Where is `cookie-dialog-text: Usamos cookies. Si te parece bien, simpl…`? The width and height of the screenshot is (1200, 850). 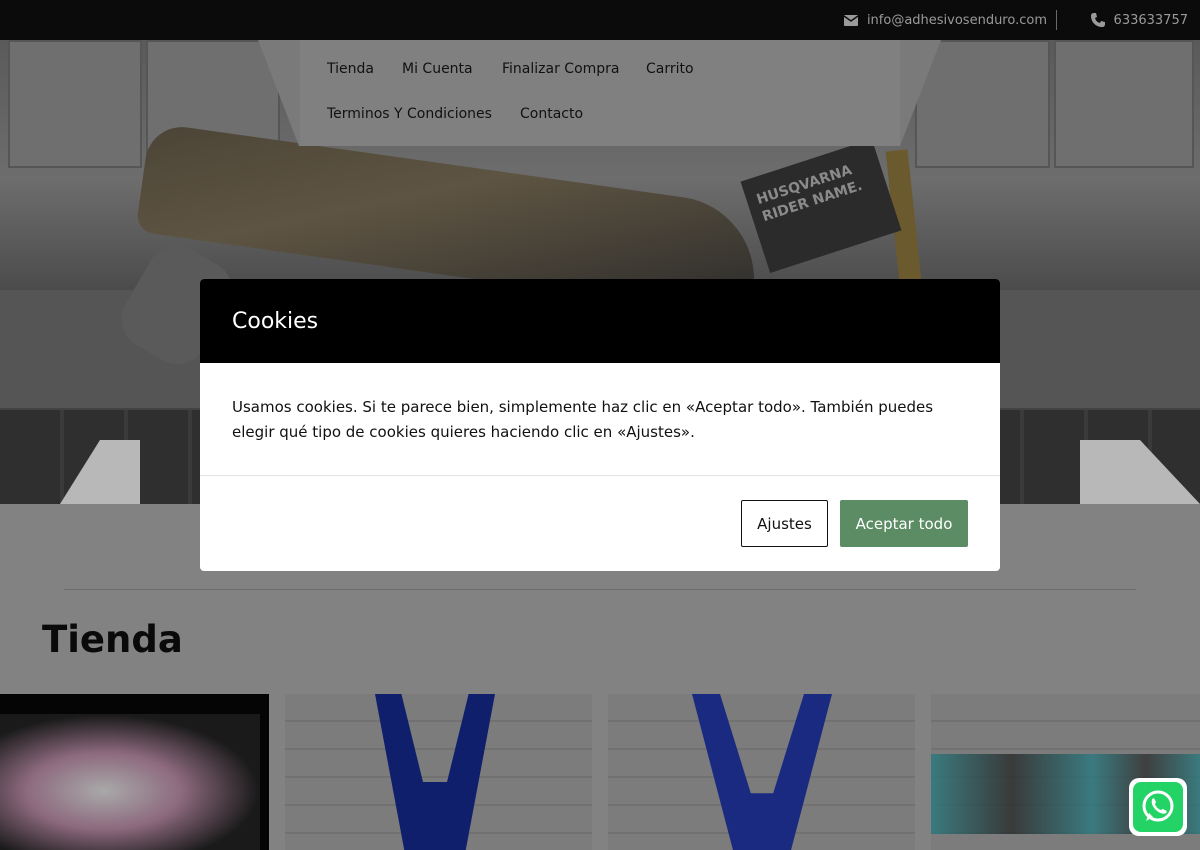
cookie-dialog-text: Usamos cookies. Si te parece bien, simpl… is located at coordinates (583, 419).